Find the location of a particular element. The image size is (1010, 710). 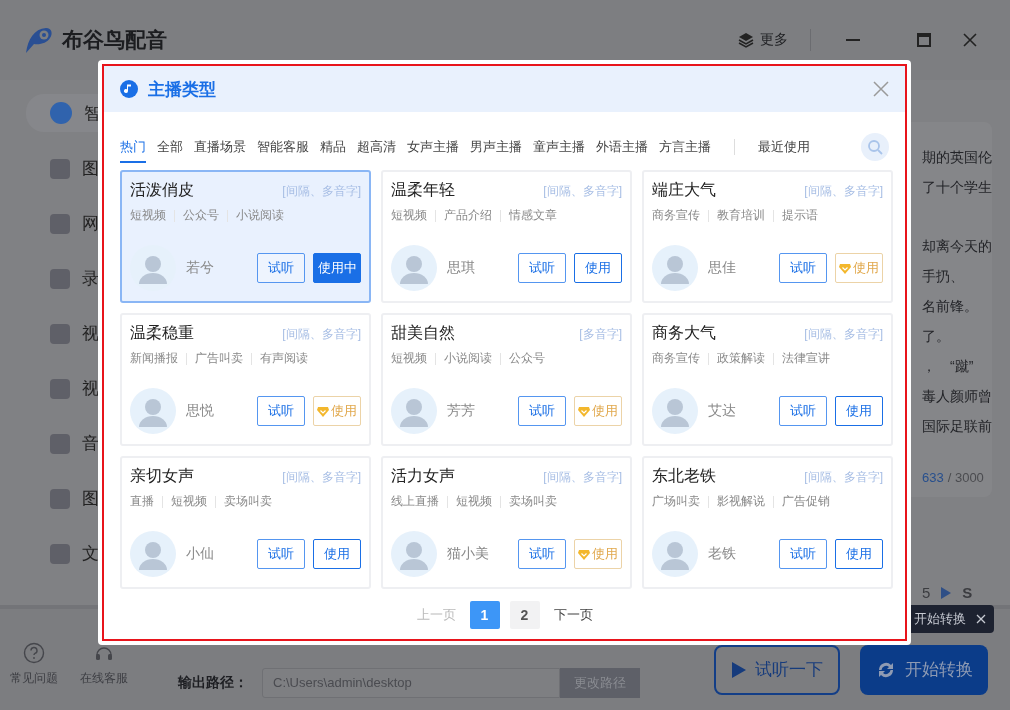

category-tab: 方言主播 is located at coordinates (685, 147).